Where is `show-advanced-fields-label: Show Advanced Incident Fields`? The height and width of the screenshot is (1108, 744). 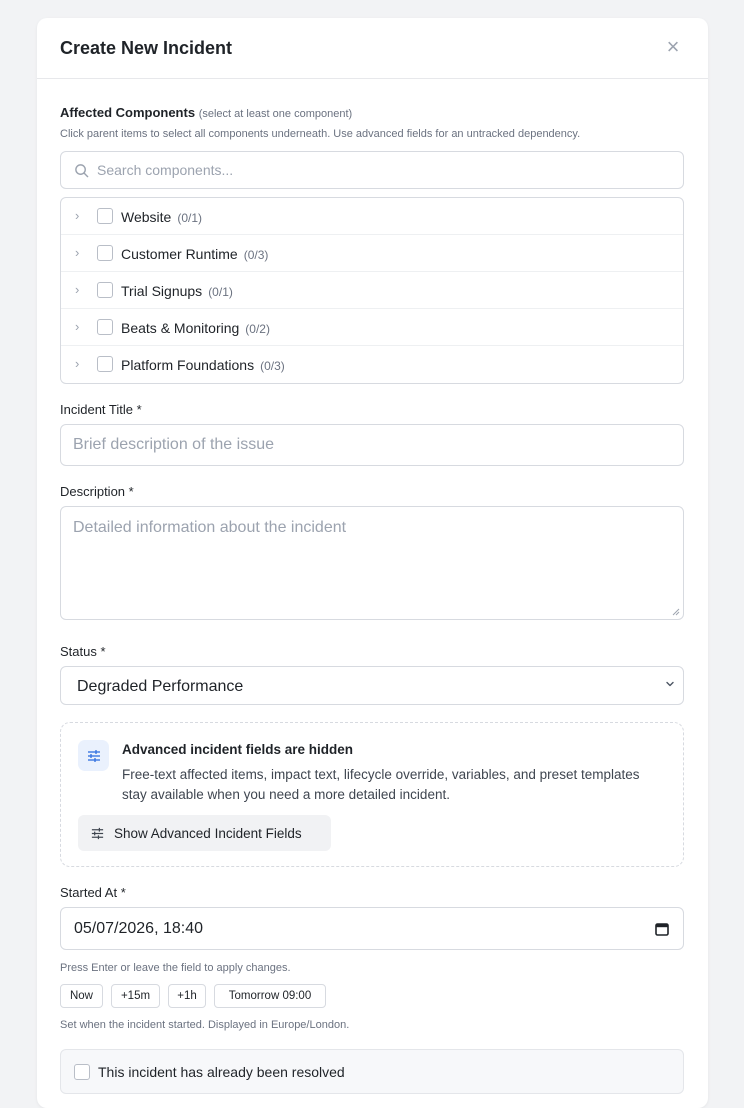 show-advanced-fields-label: Show Advanced Incident Fields is located at coordinates (208, 833).